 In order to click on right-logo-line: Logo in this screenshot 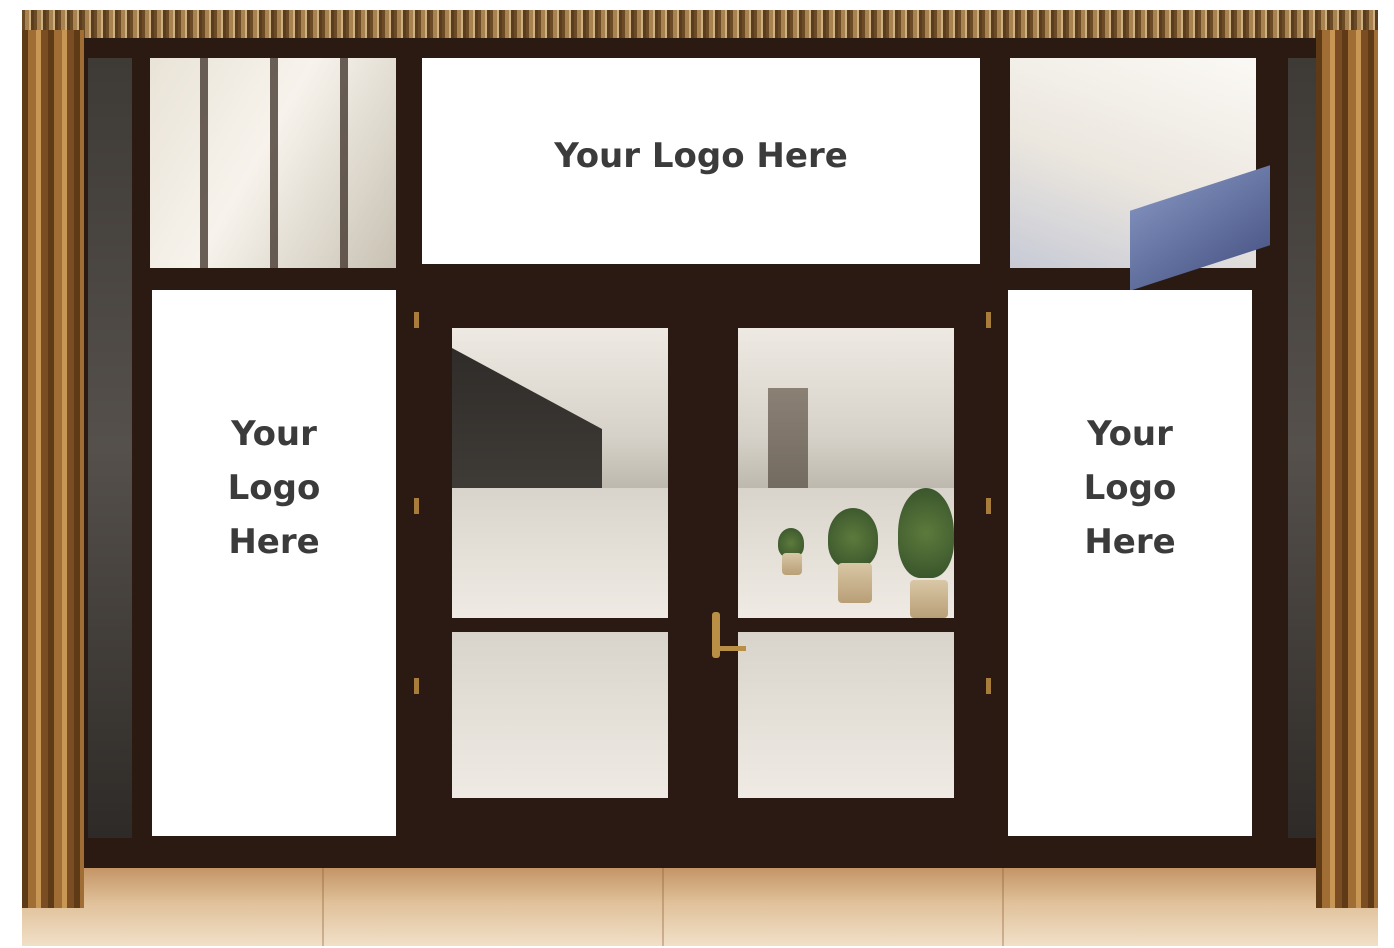, I will do `click(1130, 488)`.